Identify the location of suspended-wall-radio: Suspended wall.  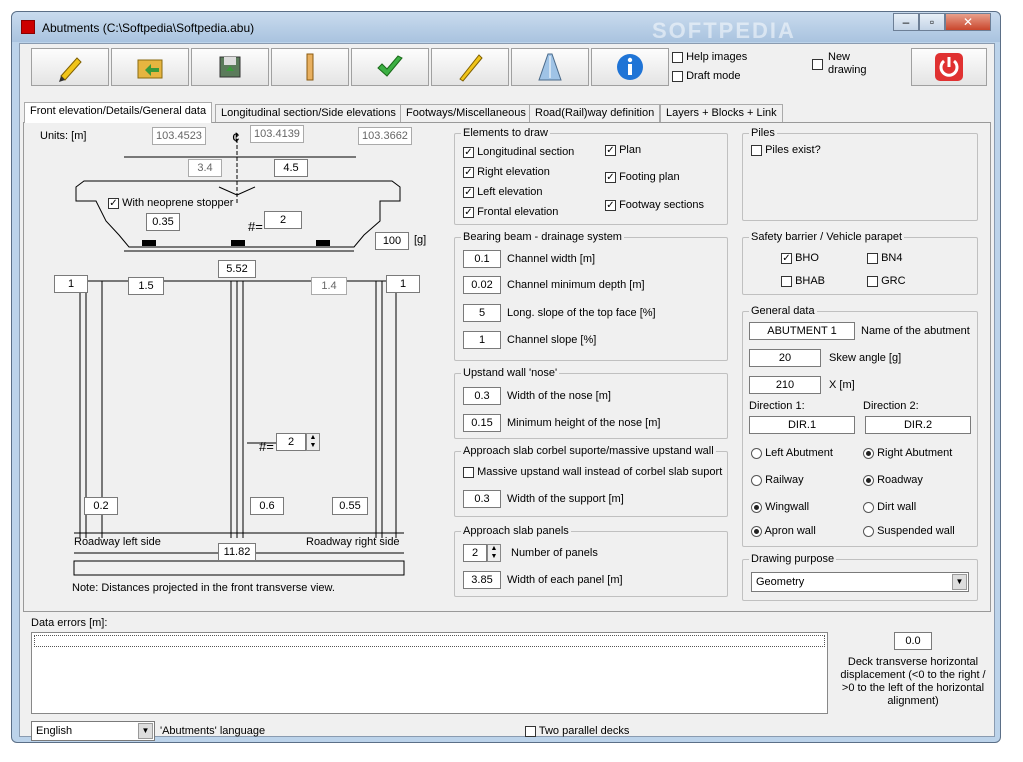
(909, 531).